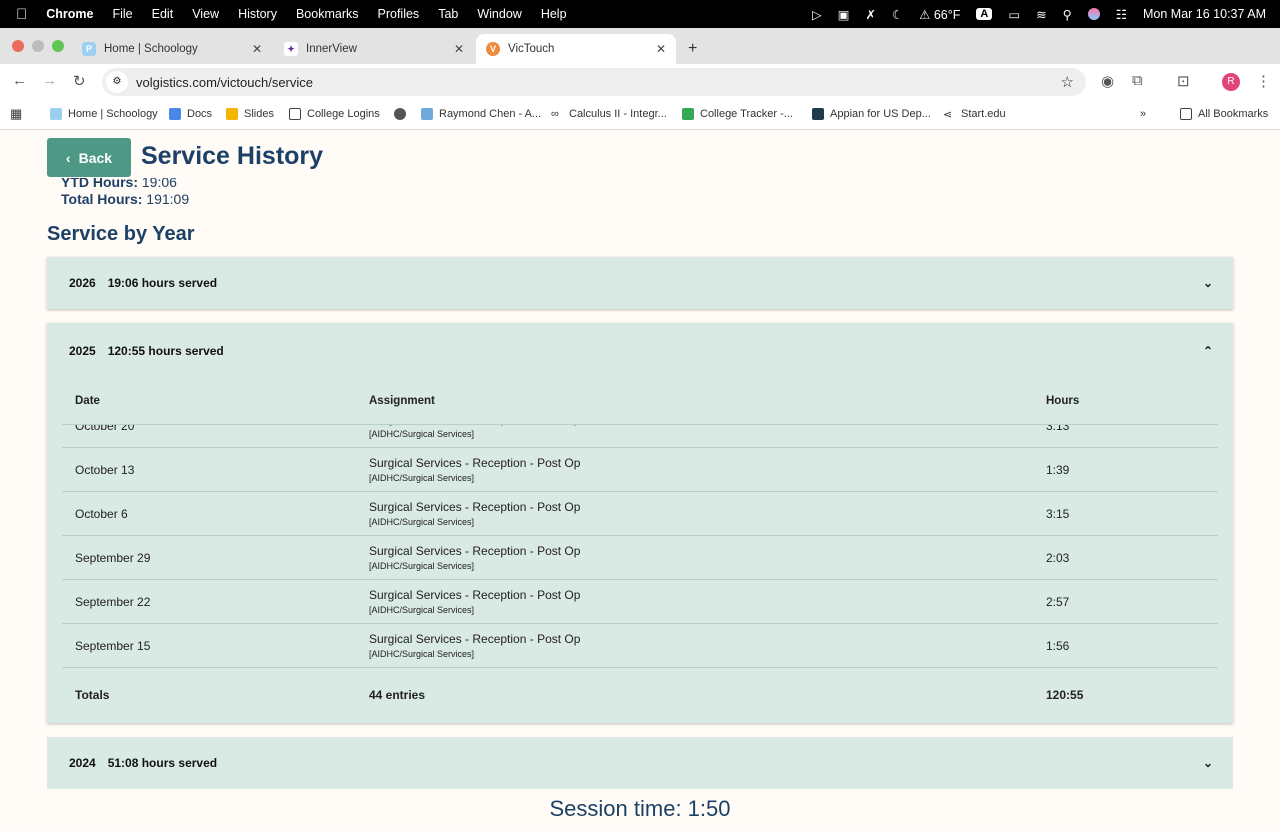  I want to click on wifi-icon: ≋, so click(1041, 14).